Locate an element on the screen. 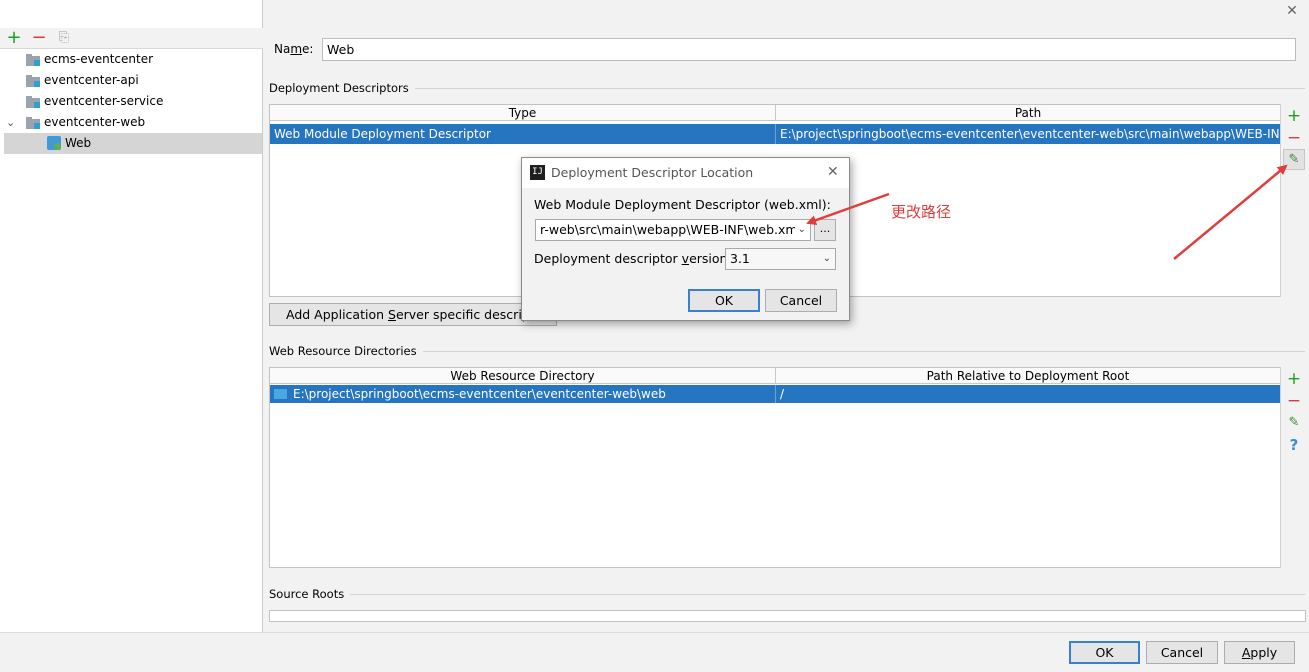 This screenshot has width=1309, height=672. annotation-change-path-text: 更改路径 is located at coordinates (921, 212).